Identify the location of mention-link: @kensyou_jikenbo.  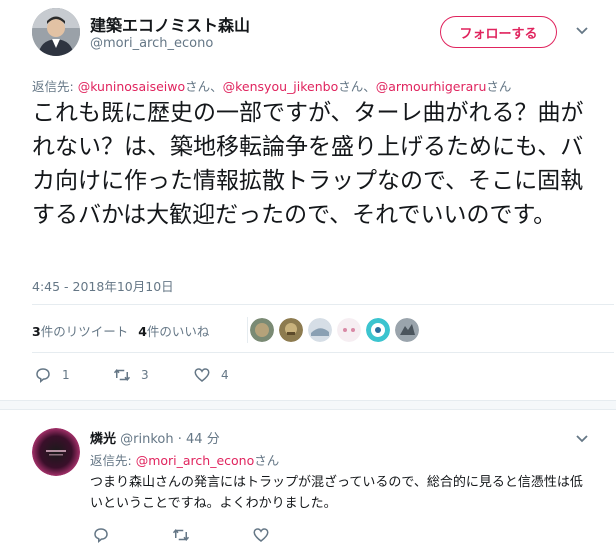
(281, 86).